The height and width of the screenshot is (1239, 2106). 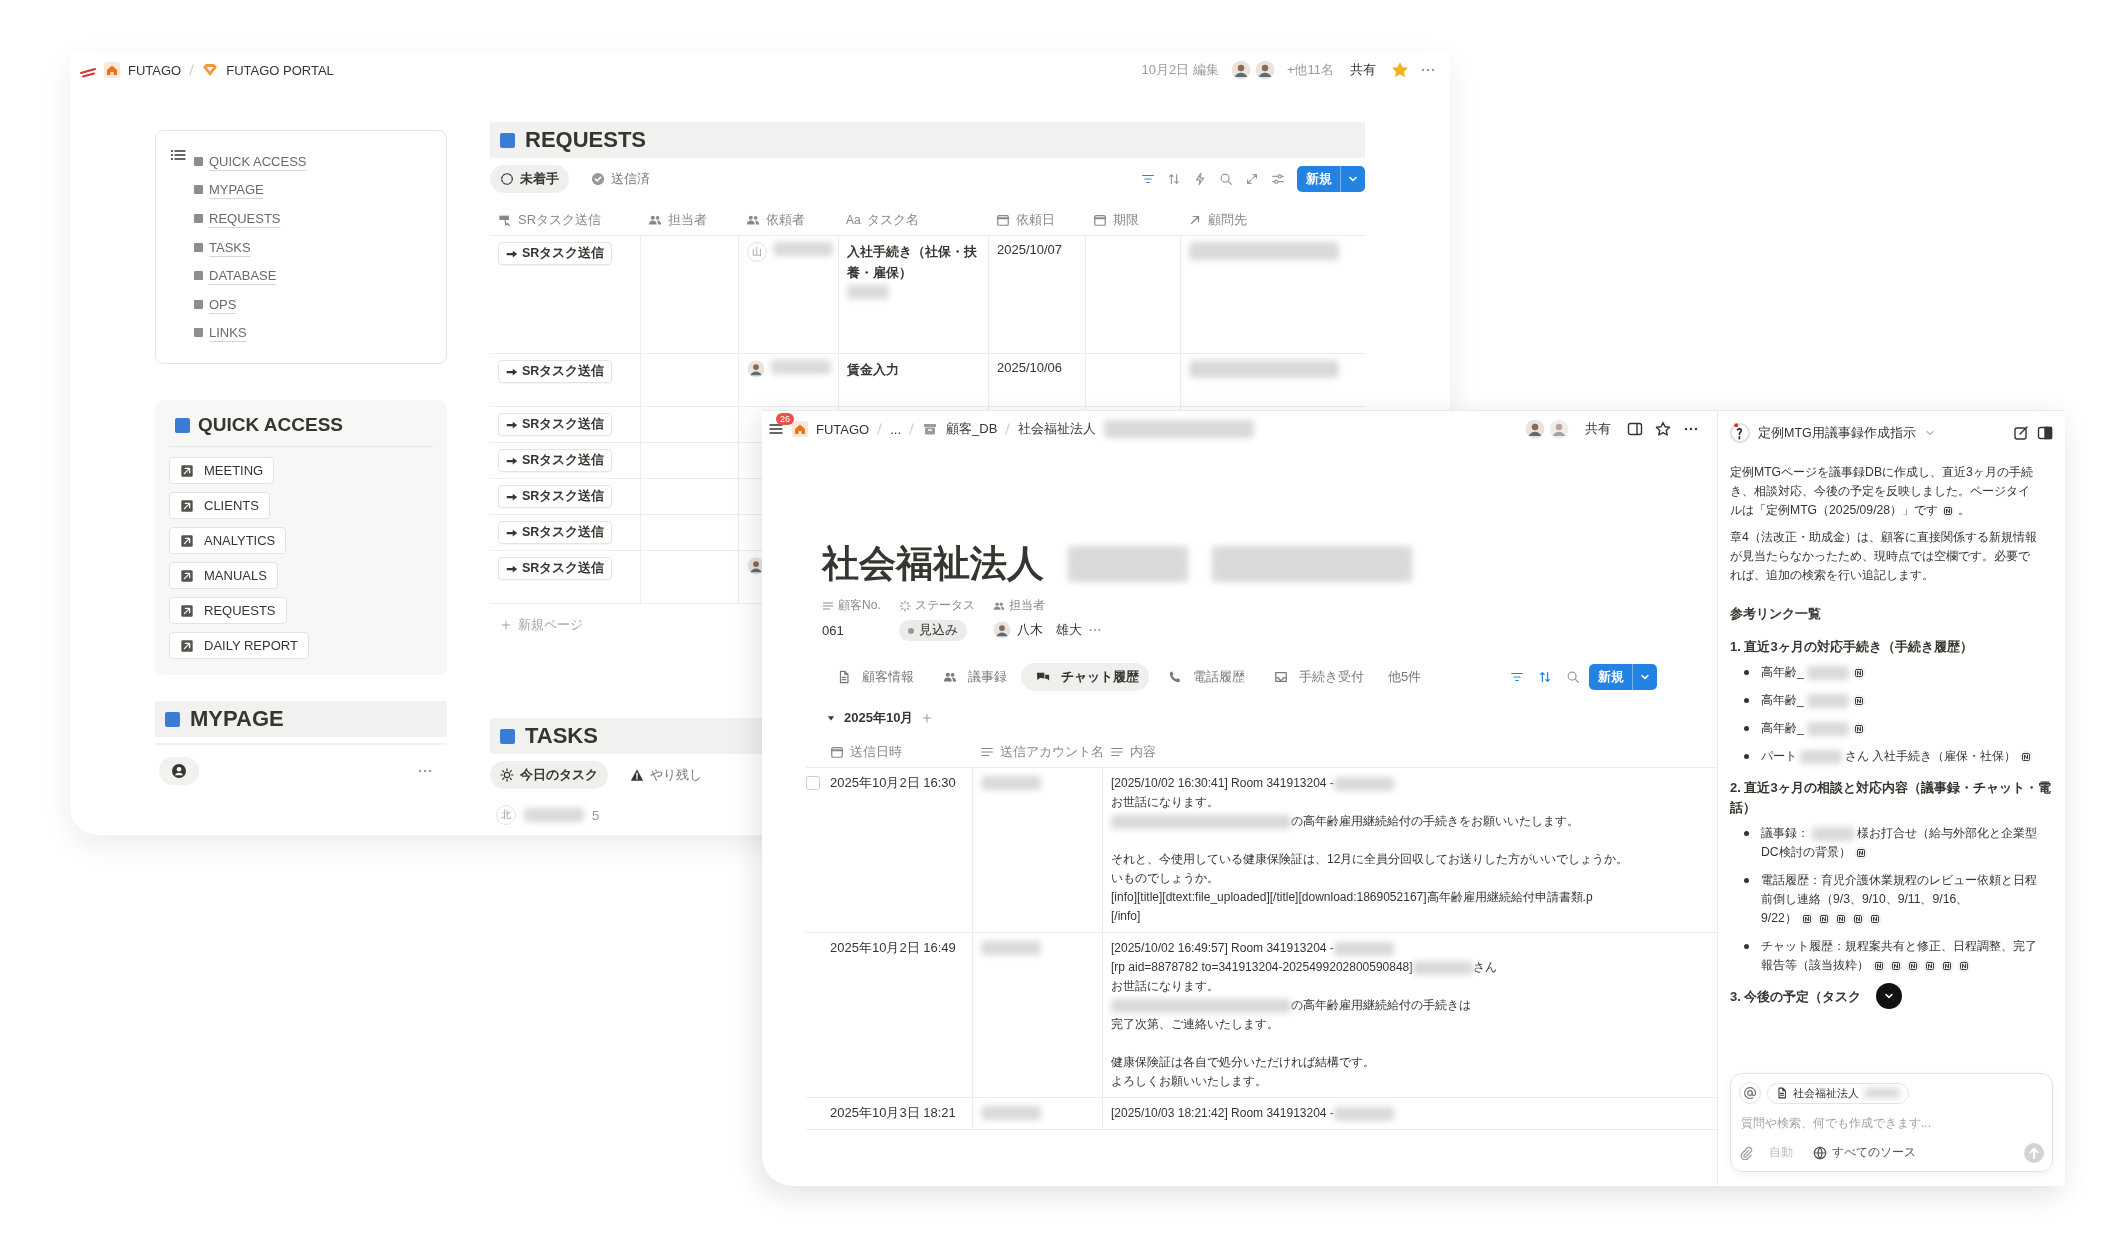 I want to click on quick-link: REQUESTS, so click(x=228, y=611).